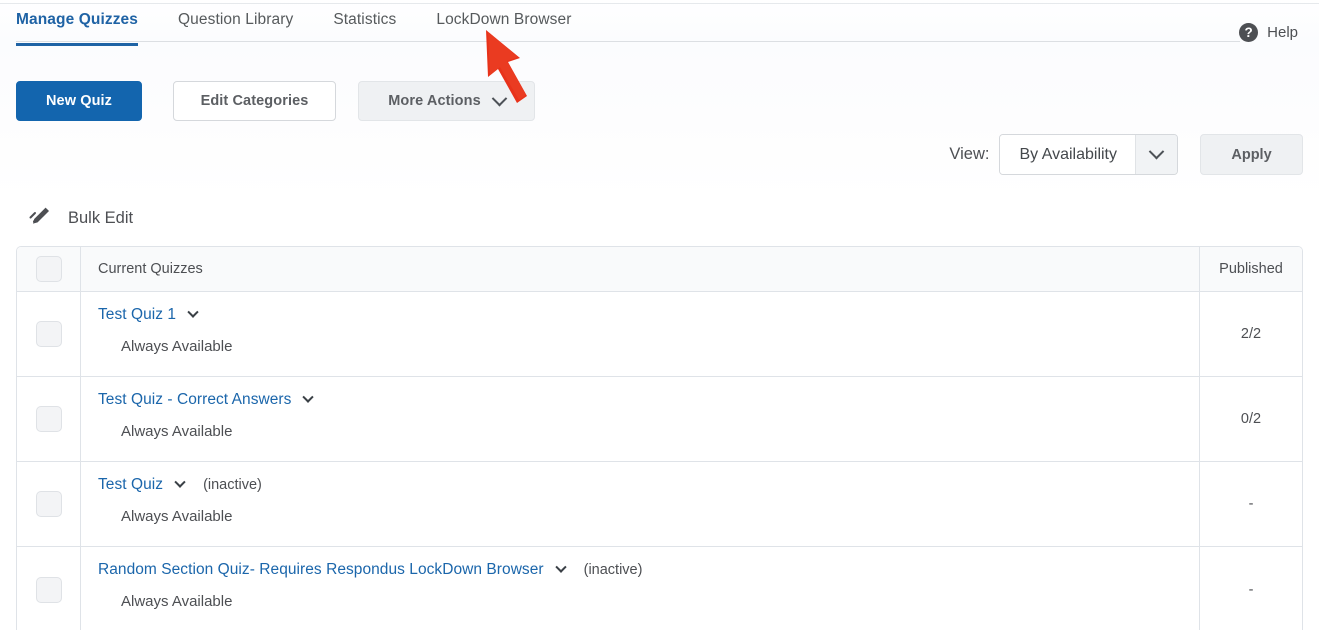 Image resolution: width=1319 pixels, height=630 pixels. I want to click on tab-manage-quizzes: Manage Quizzes, so click(77, 26).